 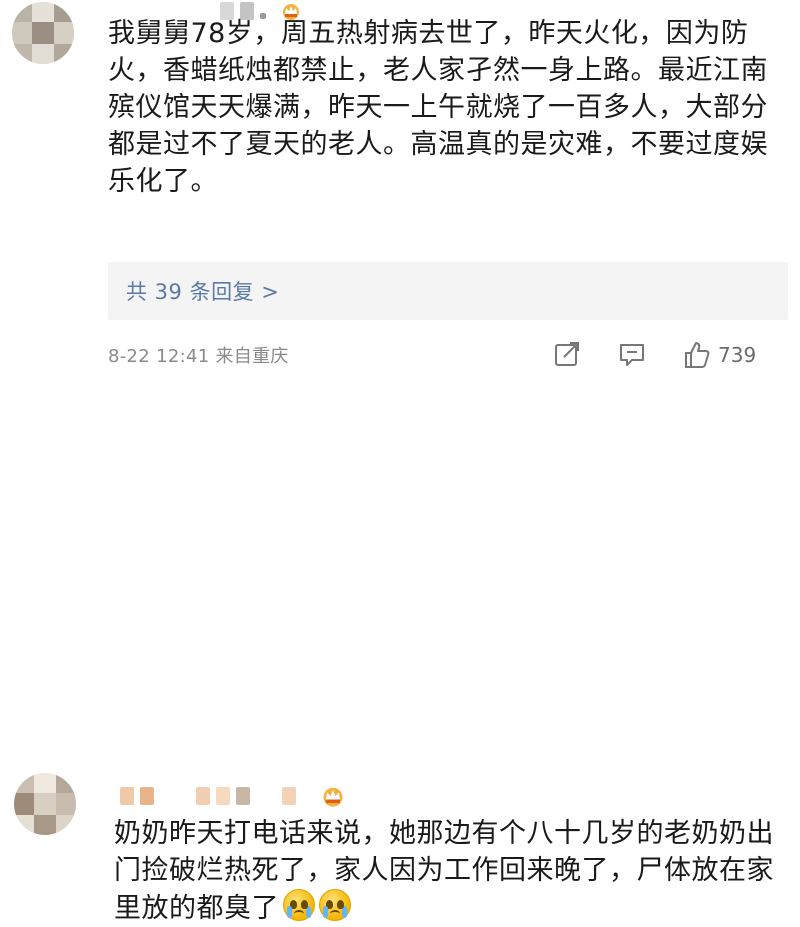 What do you see at coordinates (333, 797) in the screenshot?
I see `crown-badge-icon` at bounding box center [333, 797].